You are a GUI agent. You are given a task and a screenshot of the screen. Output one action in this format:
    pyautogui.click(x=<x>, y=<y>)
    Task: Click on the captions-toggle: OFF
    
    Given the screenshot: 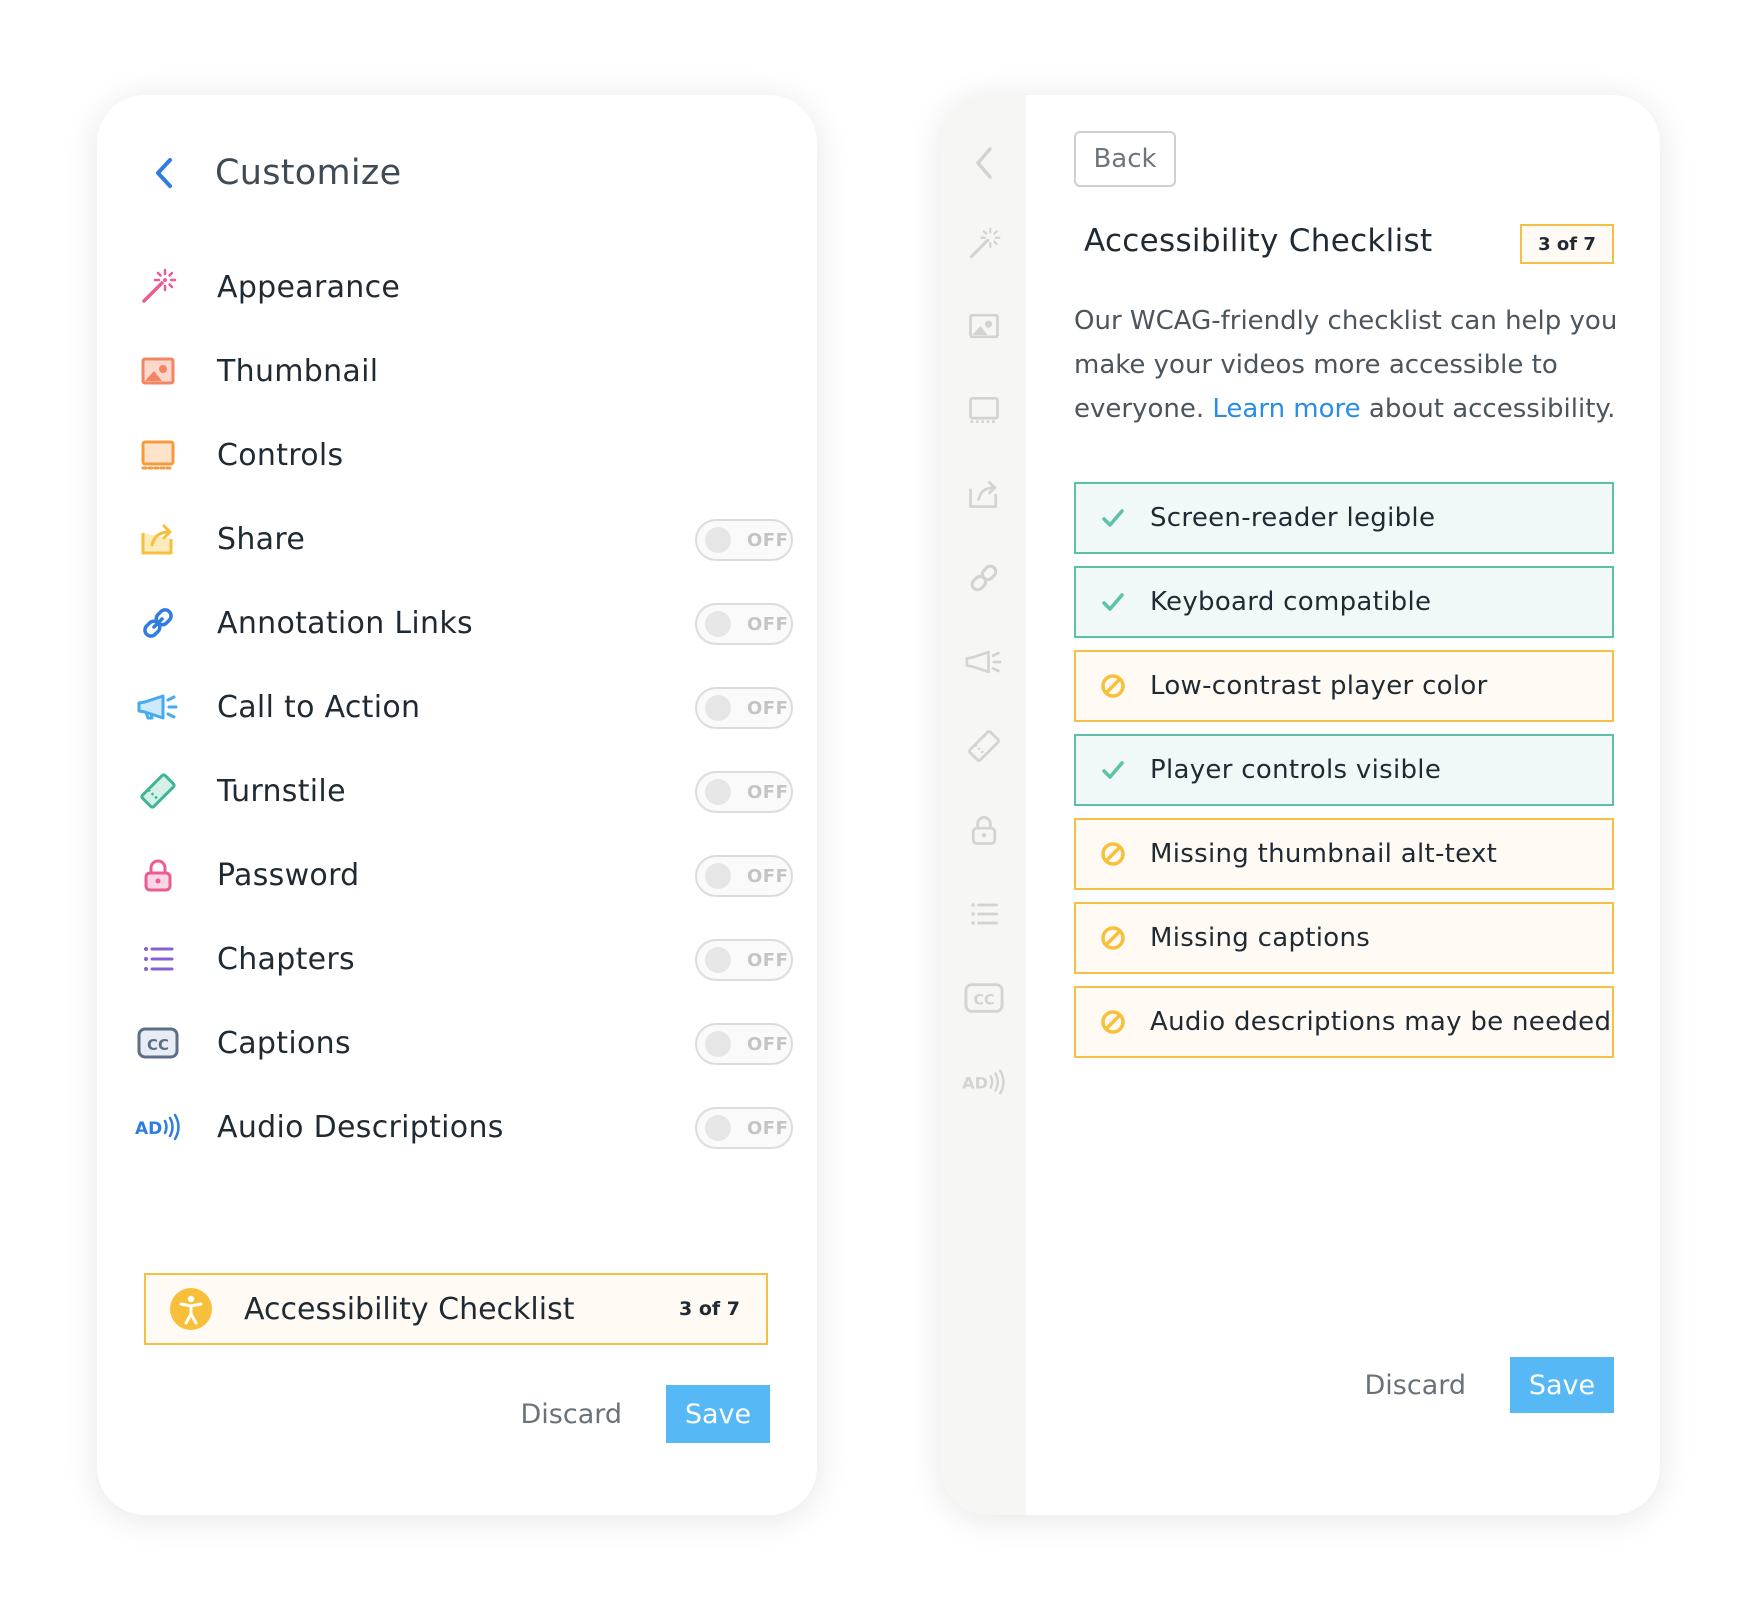 What is the action you would take?
    pyautogui.click(x=744, y=1044)
    